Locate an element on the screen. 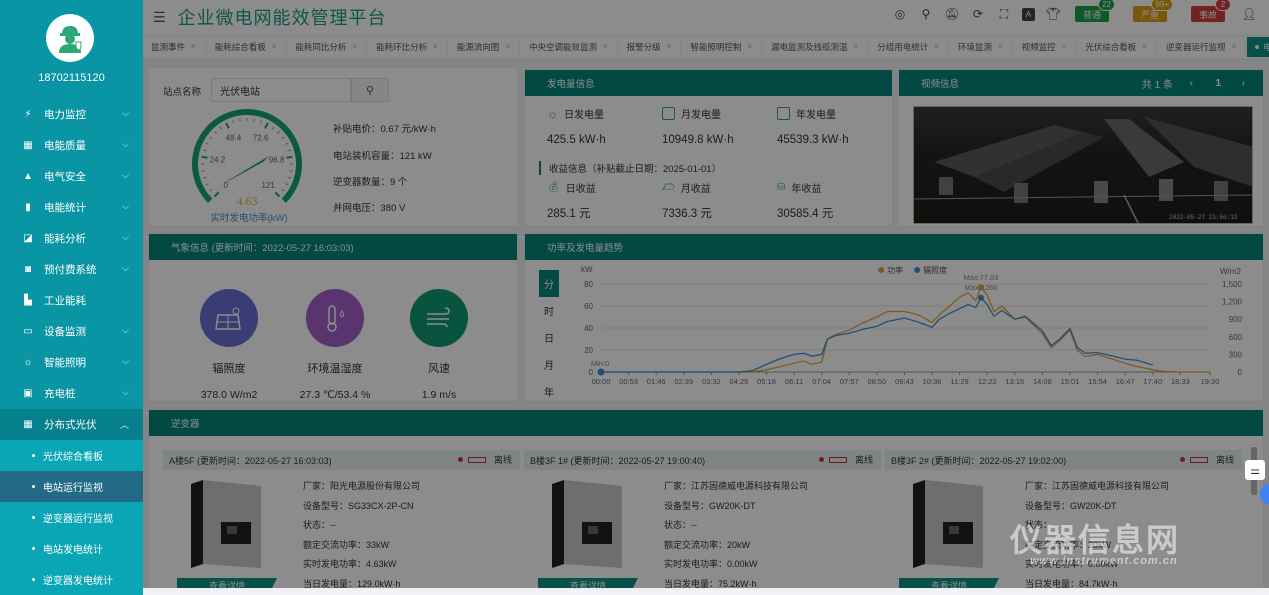 Image resolution: width=1269 pixels, height=595 pixels. camera-feed: 2022-05-27 23:56:13 is located at coordinates (1083, 165).